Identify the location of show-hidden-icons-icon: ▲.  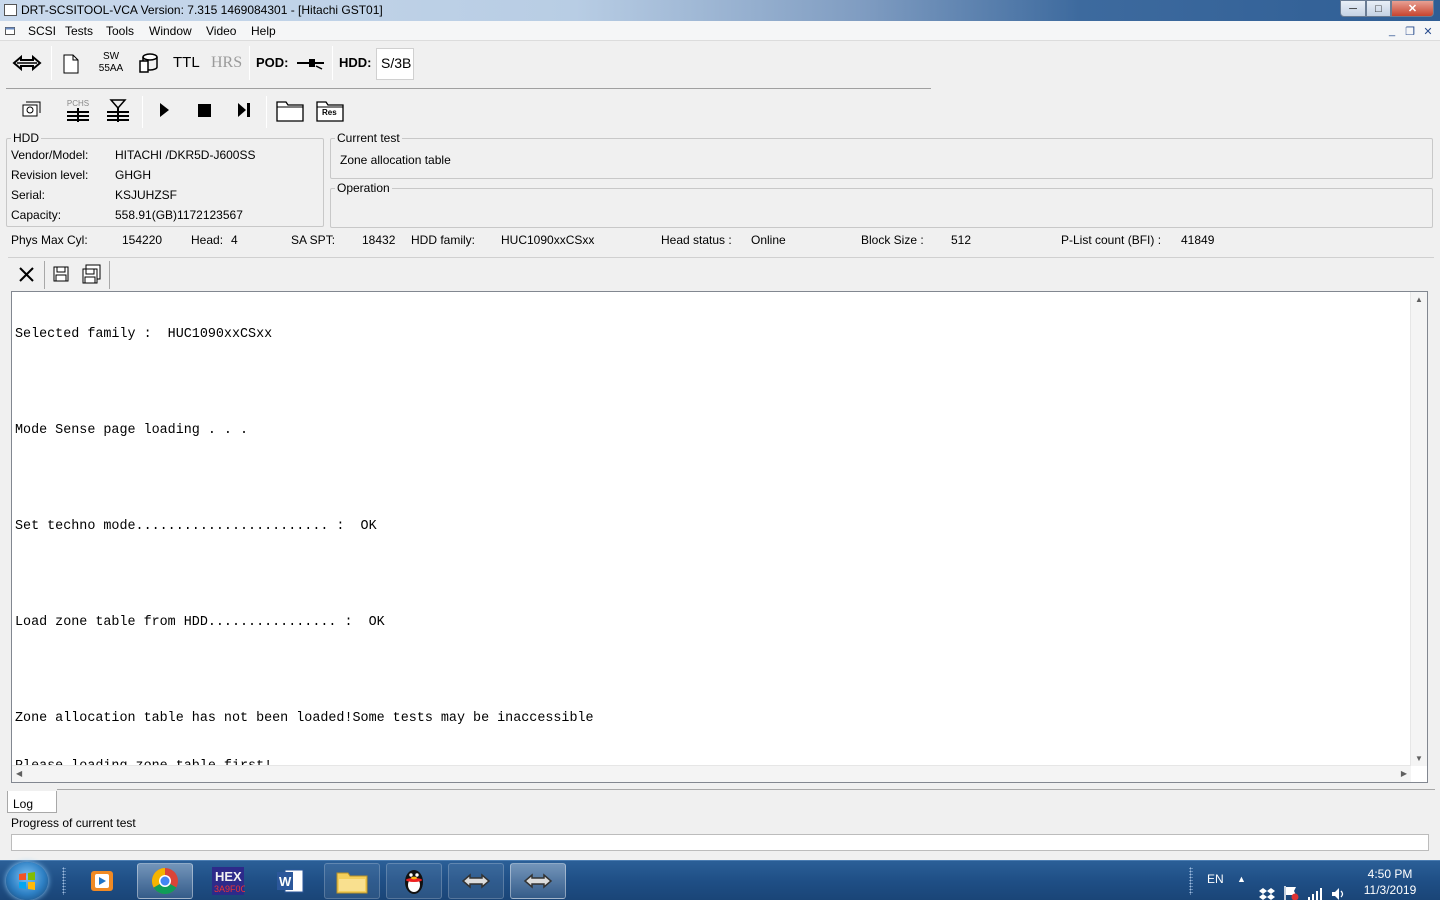
(1241, 887).